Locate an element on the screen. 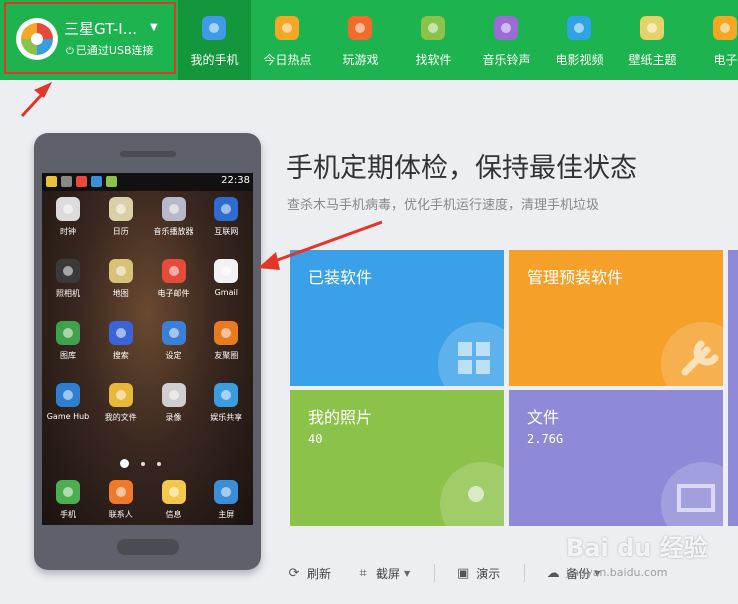  ebook-icon is located at coordinates (724, 28).